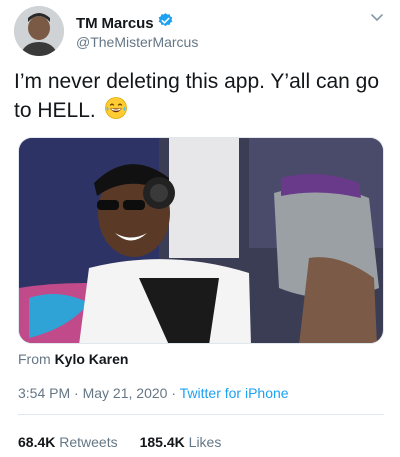  Describe the element at coordinates (205, 442) in the screenshot. I see `likes-label: Likes` at that location.